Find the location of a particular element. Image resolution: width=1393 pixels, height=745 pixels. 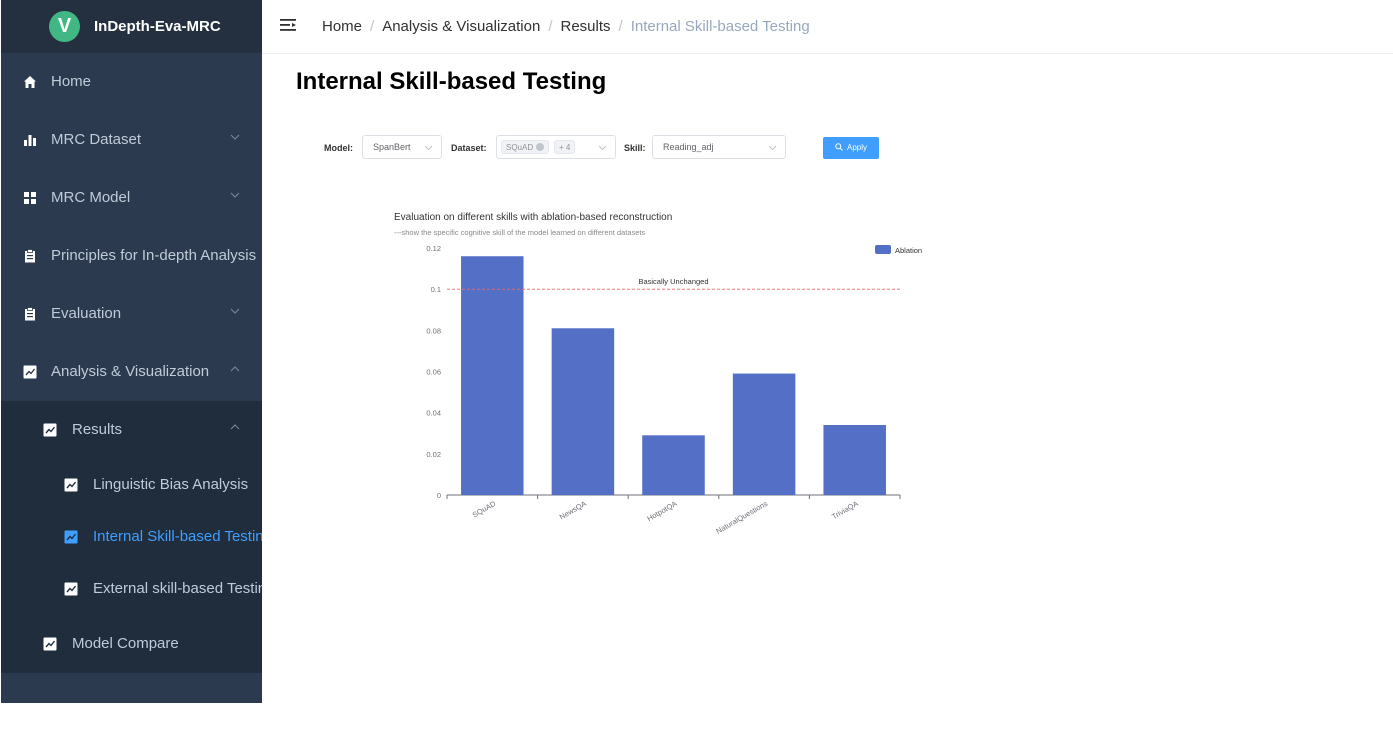

tag-close-icon is located at coordinates (540, 146).